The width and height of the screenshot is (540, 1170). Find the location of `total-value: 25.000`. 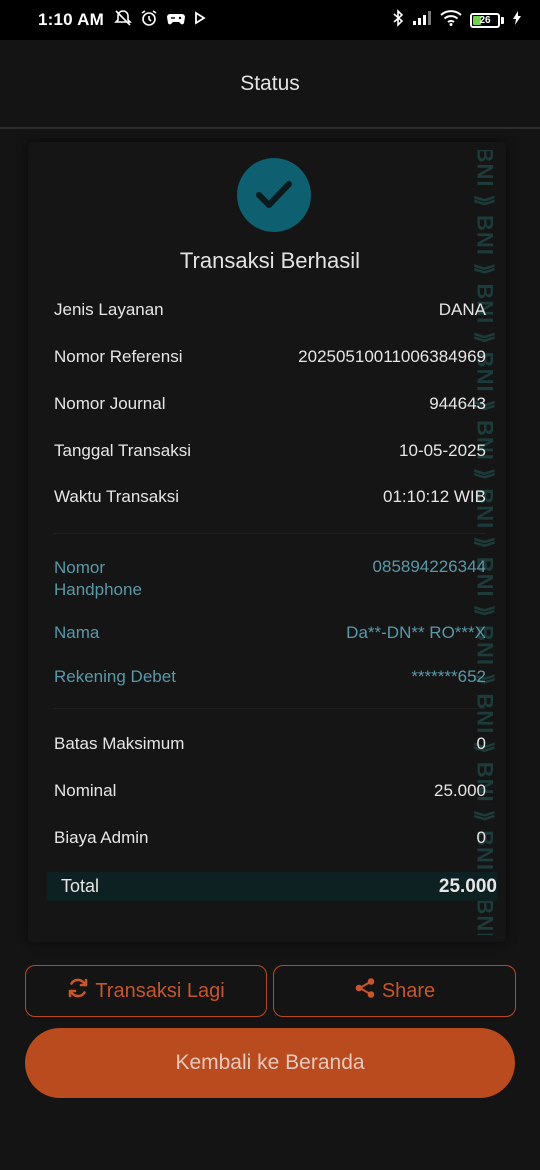

total-value: 25.000 is located at coordinates (467, 886).